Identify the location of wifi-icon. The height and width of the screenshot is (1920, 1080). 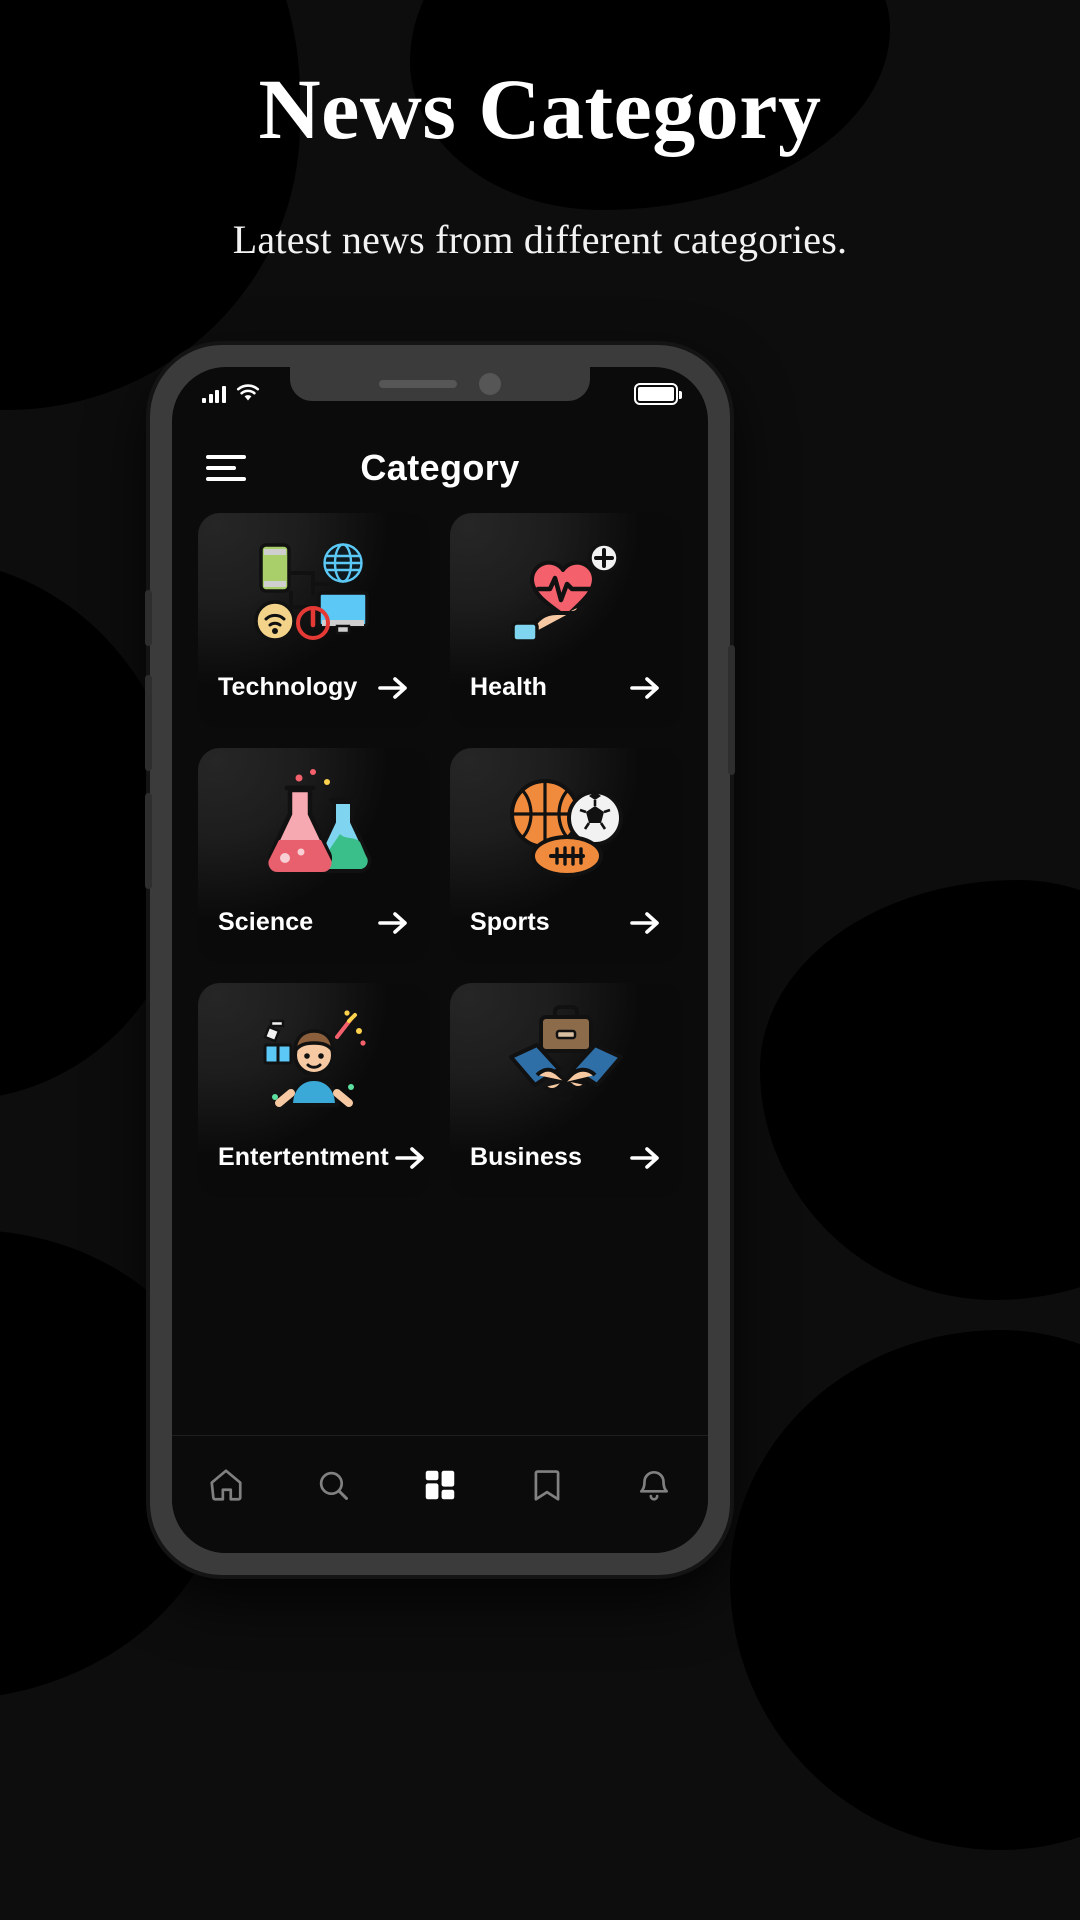
(247, 392).